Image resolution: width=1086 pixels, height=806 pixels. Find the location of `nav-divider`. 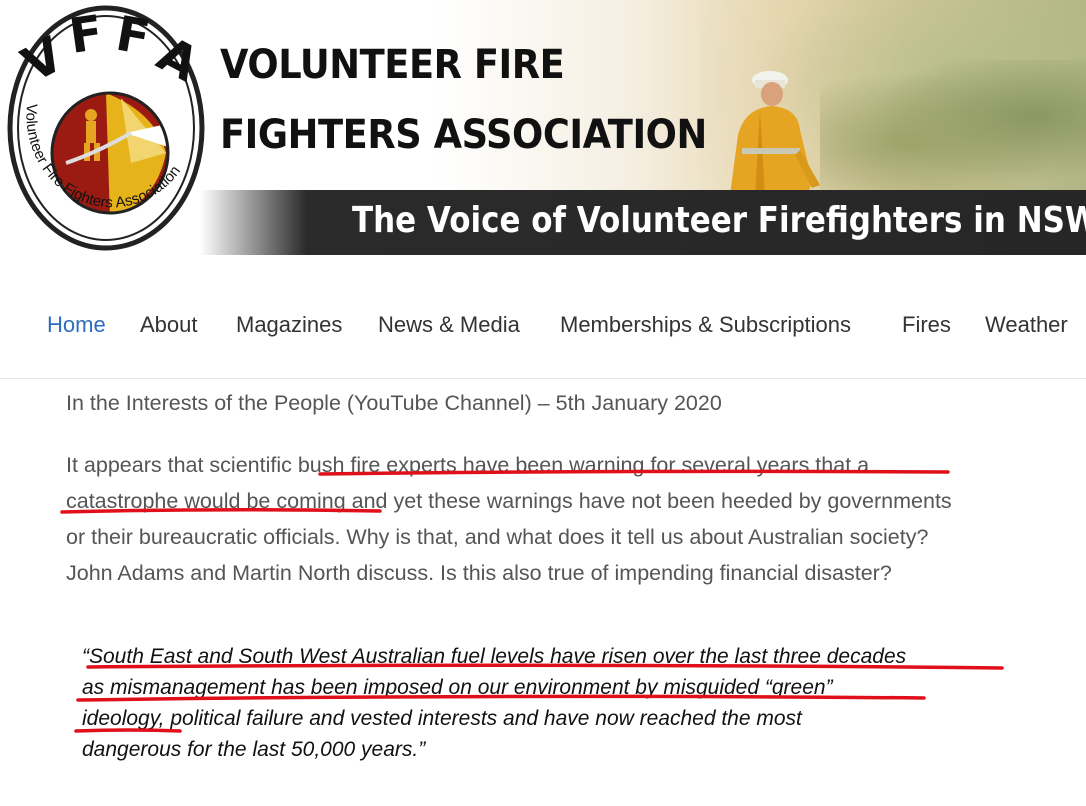

nav-divider is located at coordinates (543, 378).